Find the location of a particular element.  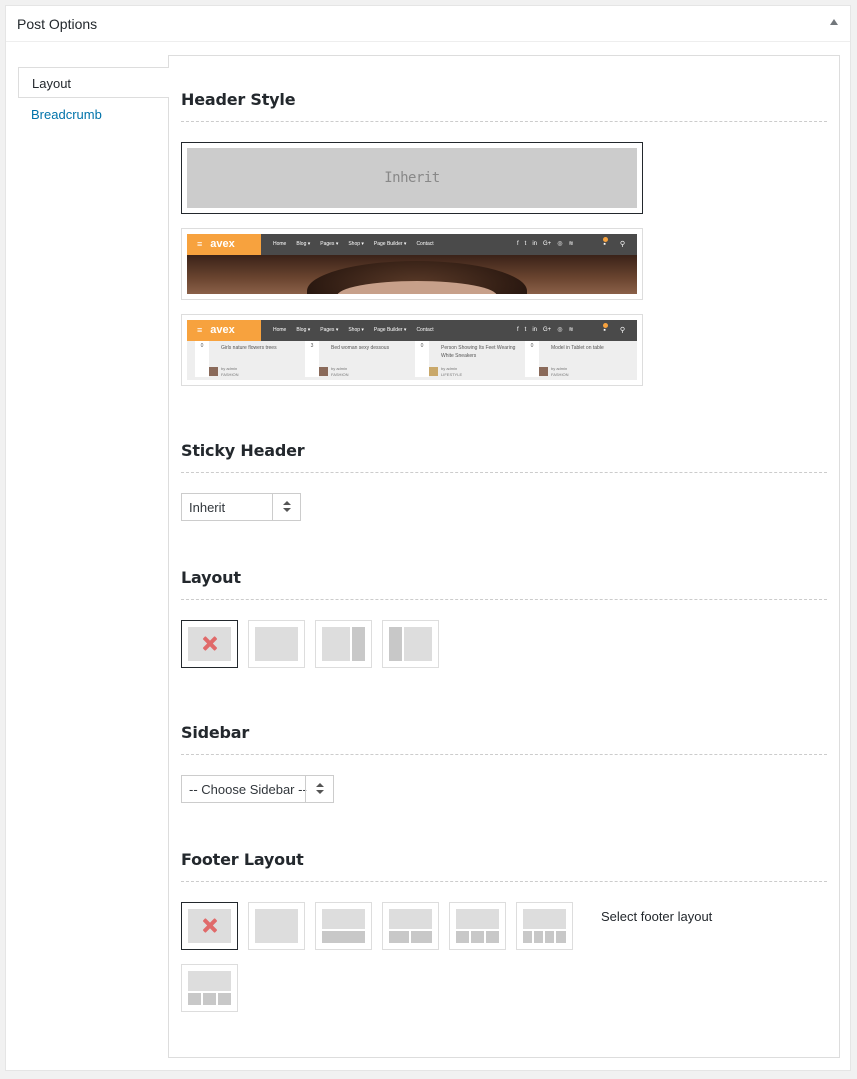

collapse-arrow-icon is located at coordinates (834, 22).